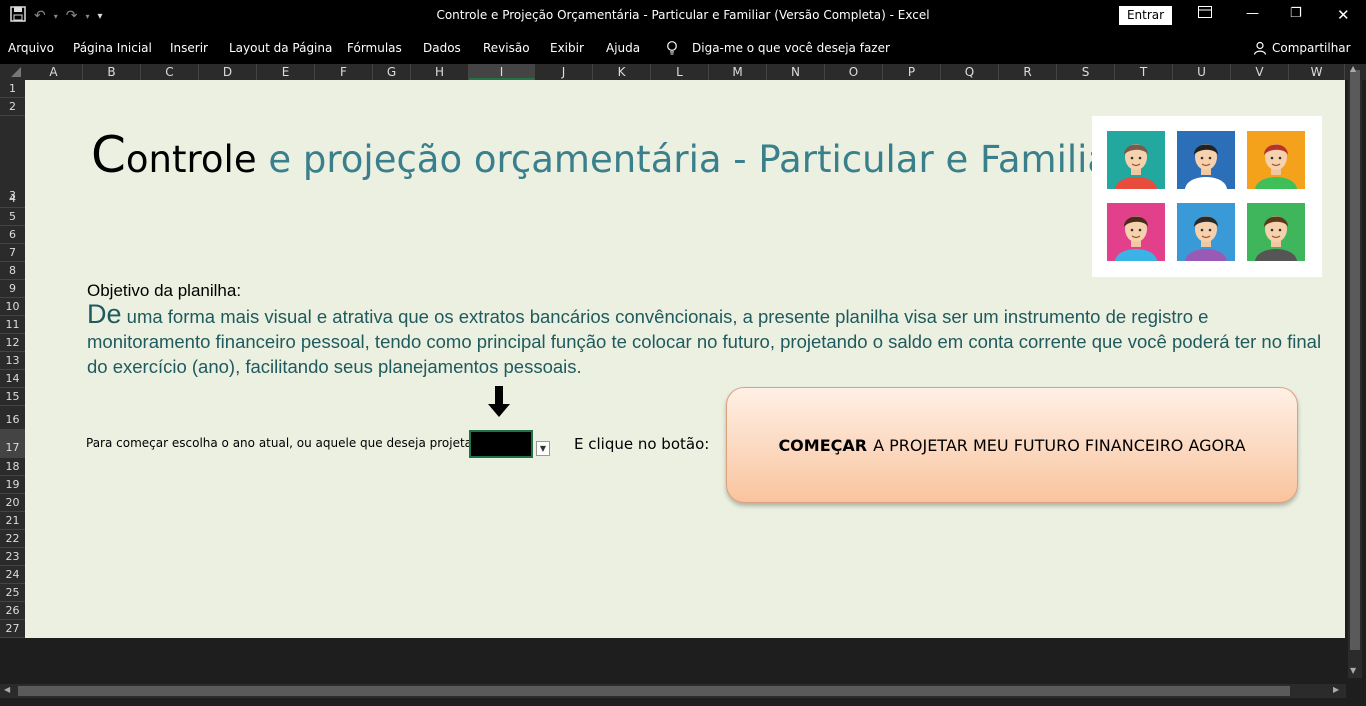 This screenshot has width=1366, height=706. What do you see at coordinates (12, 575) in the screenshot?
I see `row-header: 24` at bounding box center [12, 575].